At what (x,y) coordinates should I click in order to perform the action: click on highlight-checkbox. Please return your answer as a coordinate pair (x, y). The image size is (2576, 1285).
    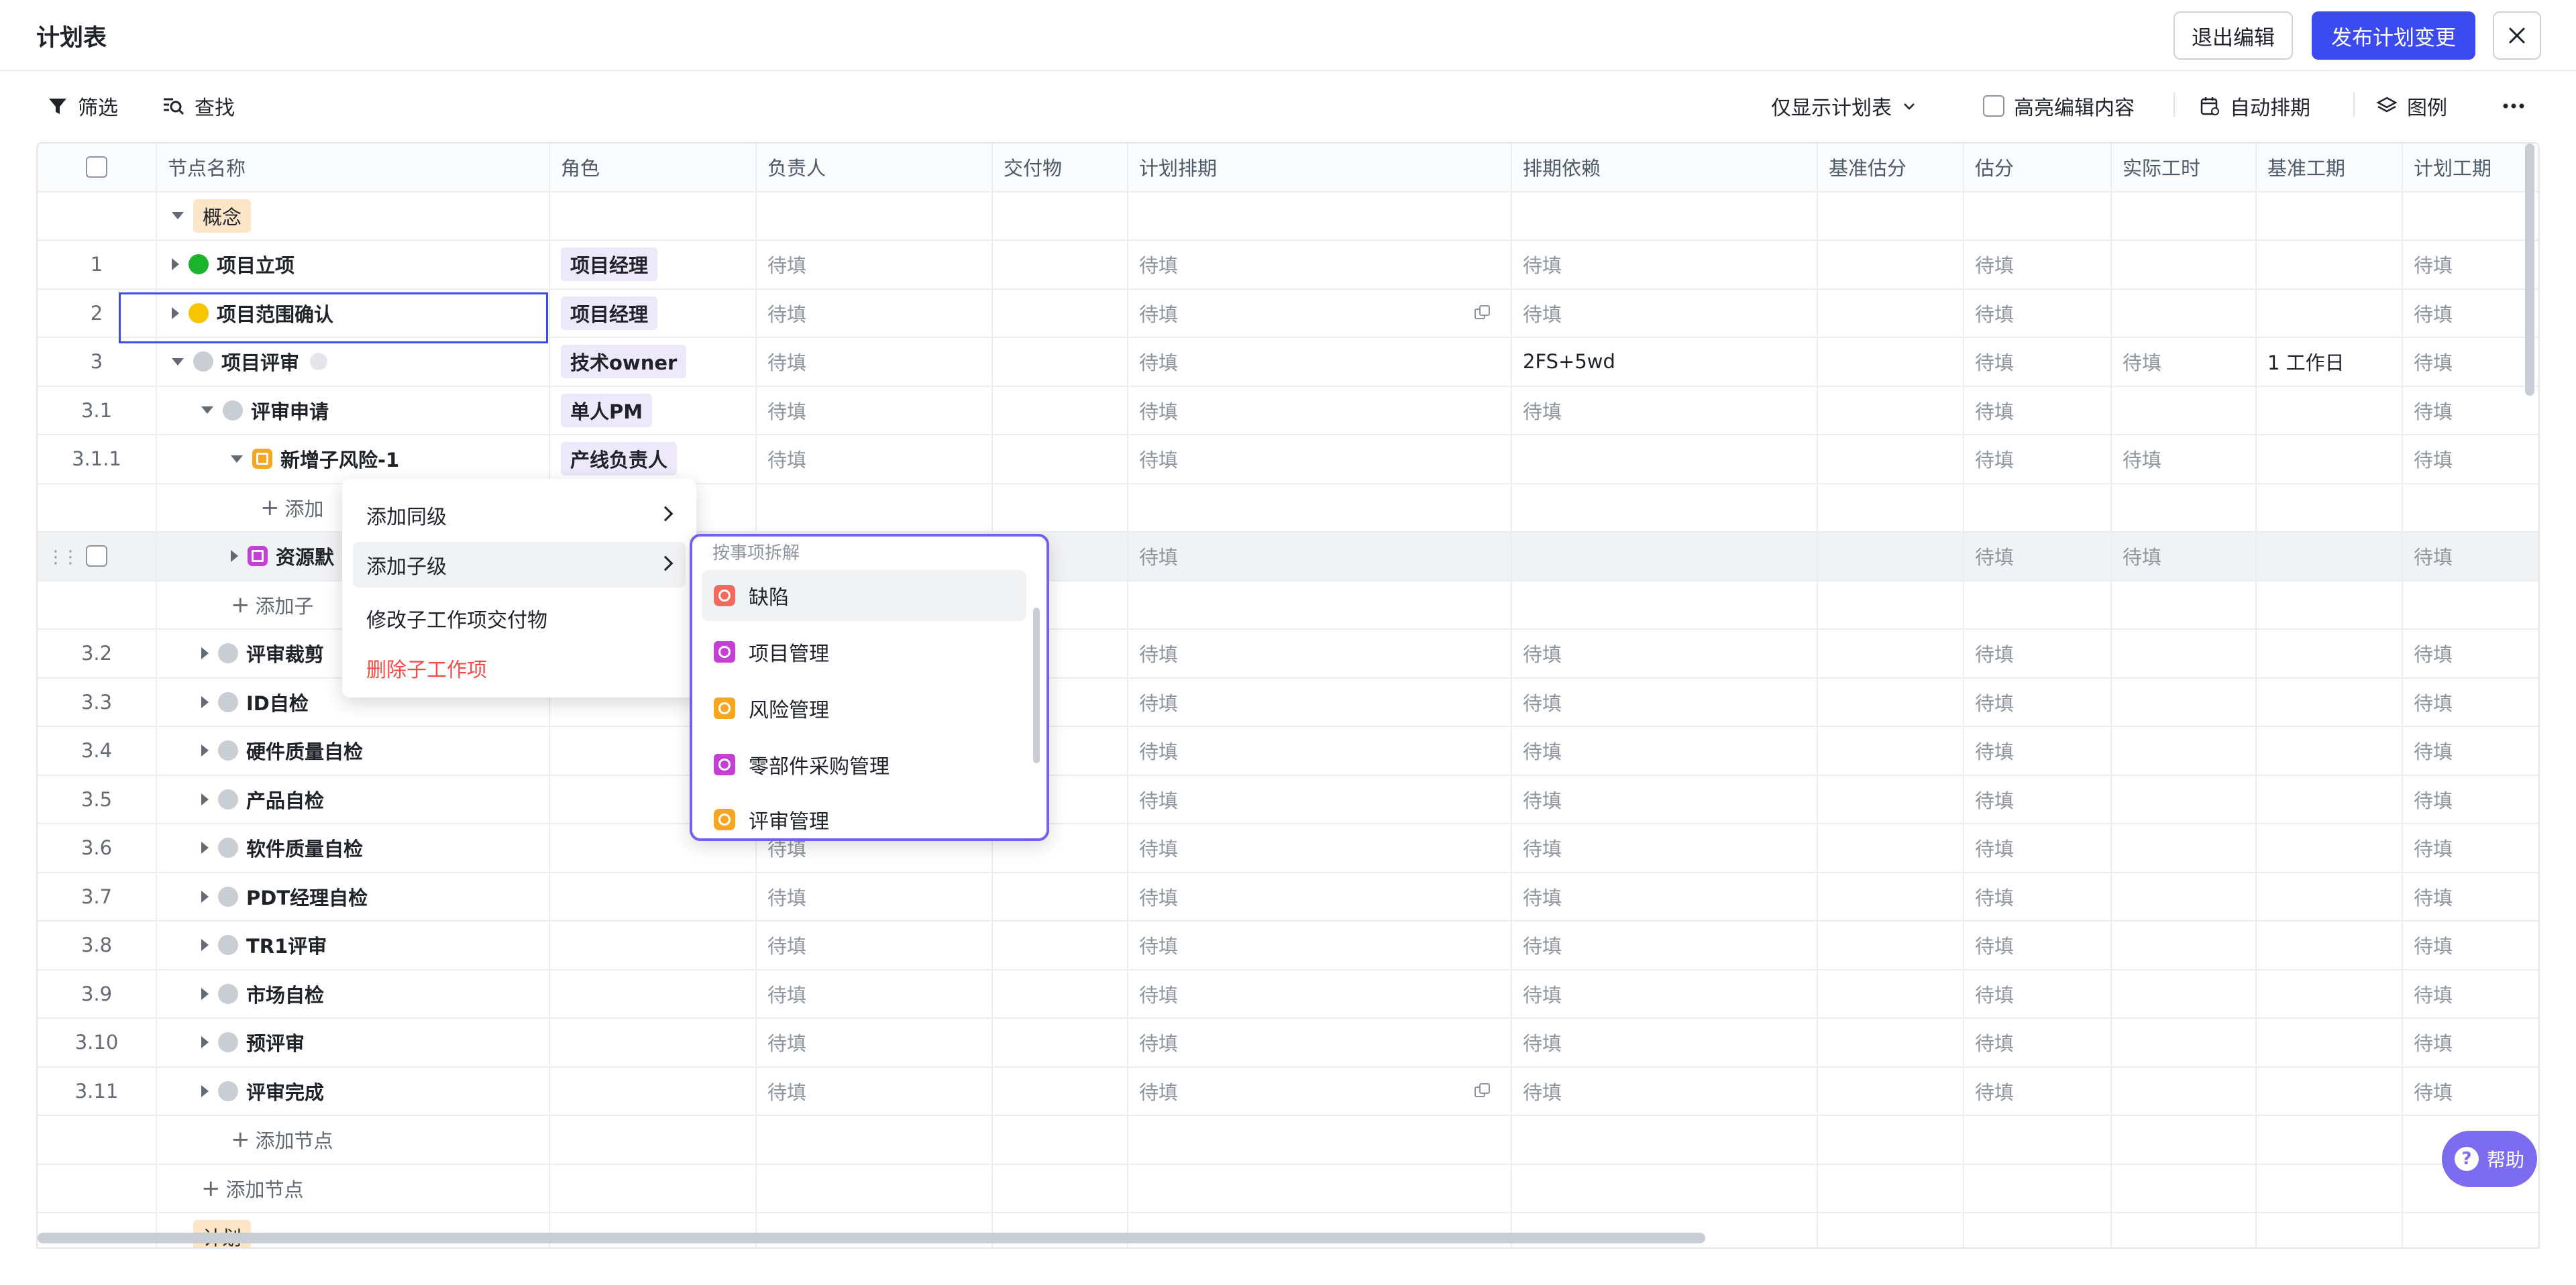
    Looking at the image, I should click on (1993, 106).